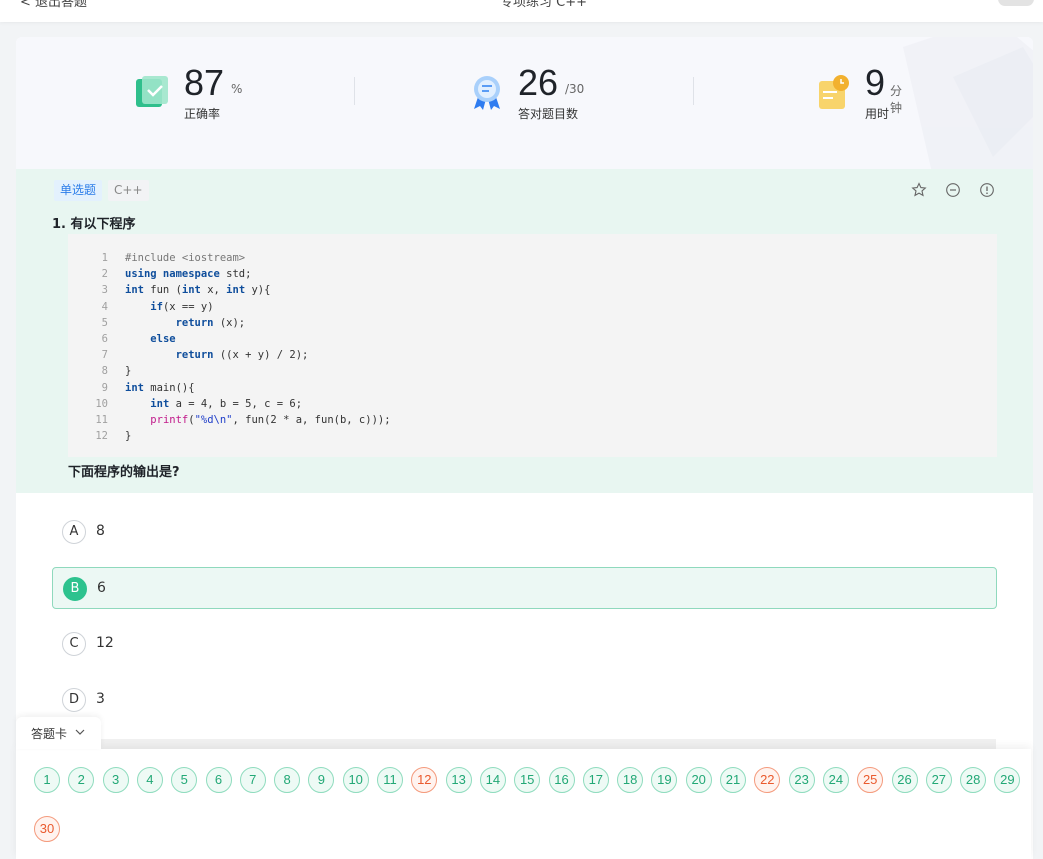  Describe the element at coordinates (524, 700) in the screenshot. I see `option-d: D 3` at that location.